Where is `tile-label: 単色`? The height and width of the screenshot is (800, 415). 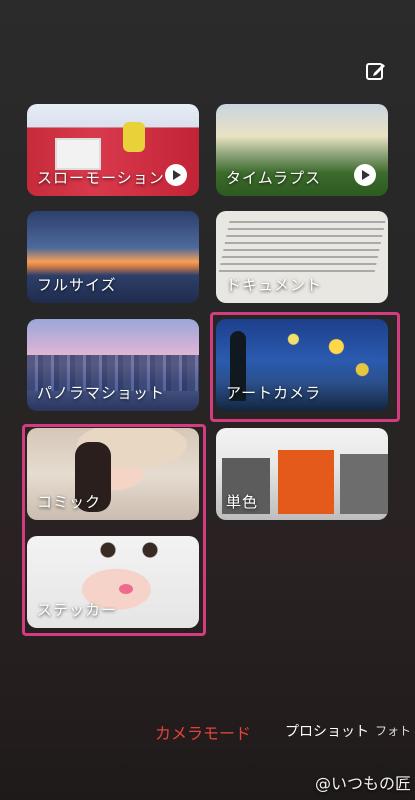 tile-label: 単色 is located at coordinates (242, 502).